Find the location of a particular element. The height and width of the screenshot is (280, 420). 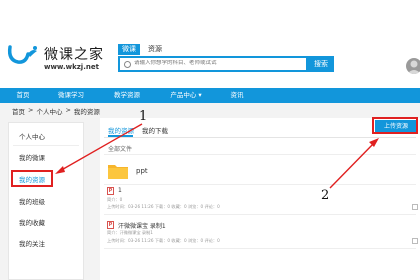

tab-my-downloads: 我的下载 is located at coordinates (155, 130).